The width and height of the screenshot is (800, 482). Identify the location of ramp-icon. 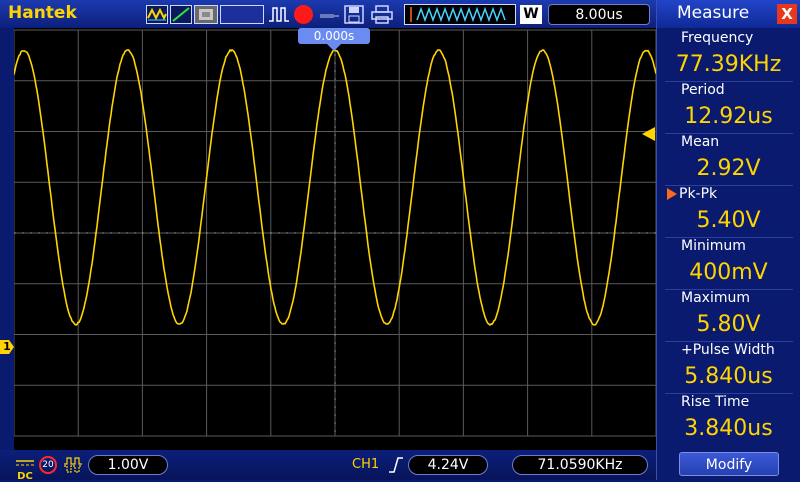
(181, 14).